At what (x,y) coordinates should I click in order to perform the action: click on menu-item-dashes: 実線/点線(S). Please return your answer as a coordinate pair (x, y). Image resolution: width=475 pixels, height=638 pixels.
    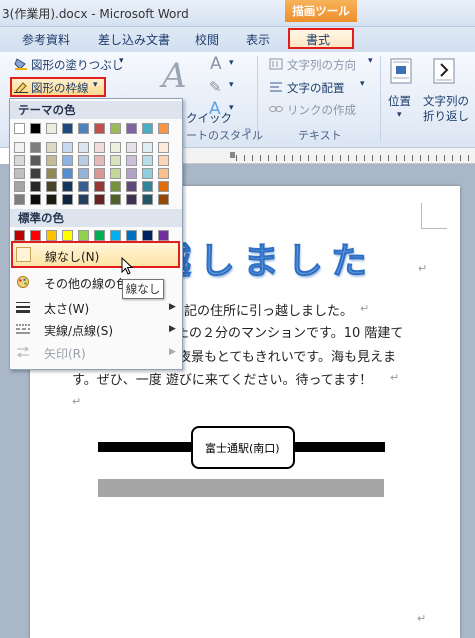
    Looking at the image, I should click on (78, 330).